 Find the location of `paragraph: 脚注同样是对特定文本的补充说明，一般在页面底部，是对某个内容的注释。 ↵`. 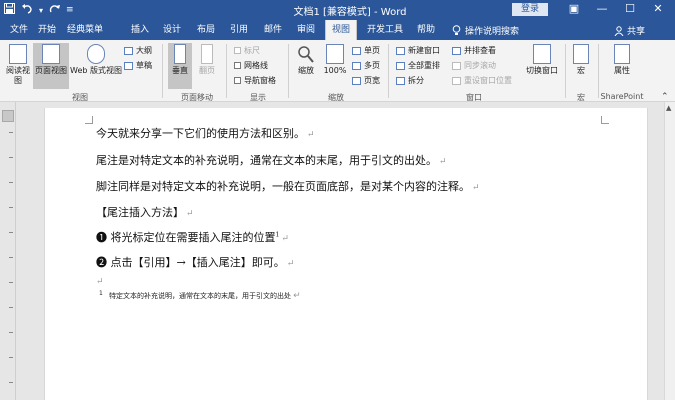

paragraph: 脚注同样是对特定文本的补充说明，一般在页面底部，是对某个内容的注释。 ↵ is located at coordinates (288, 186).